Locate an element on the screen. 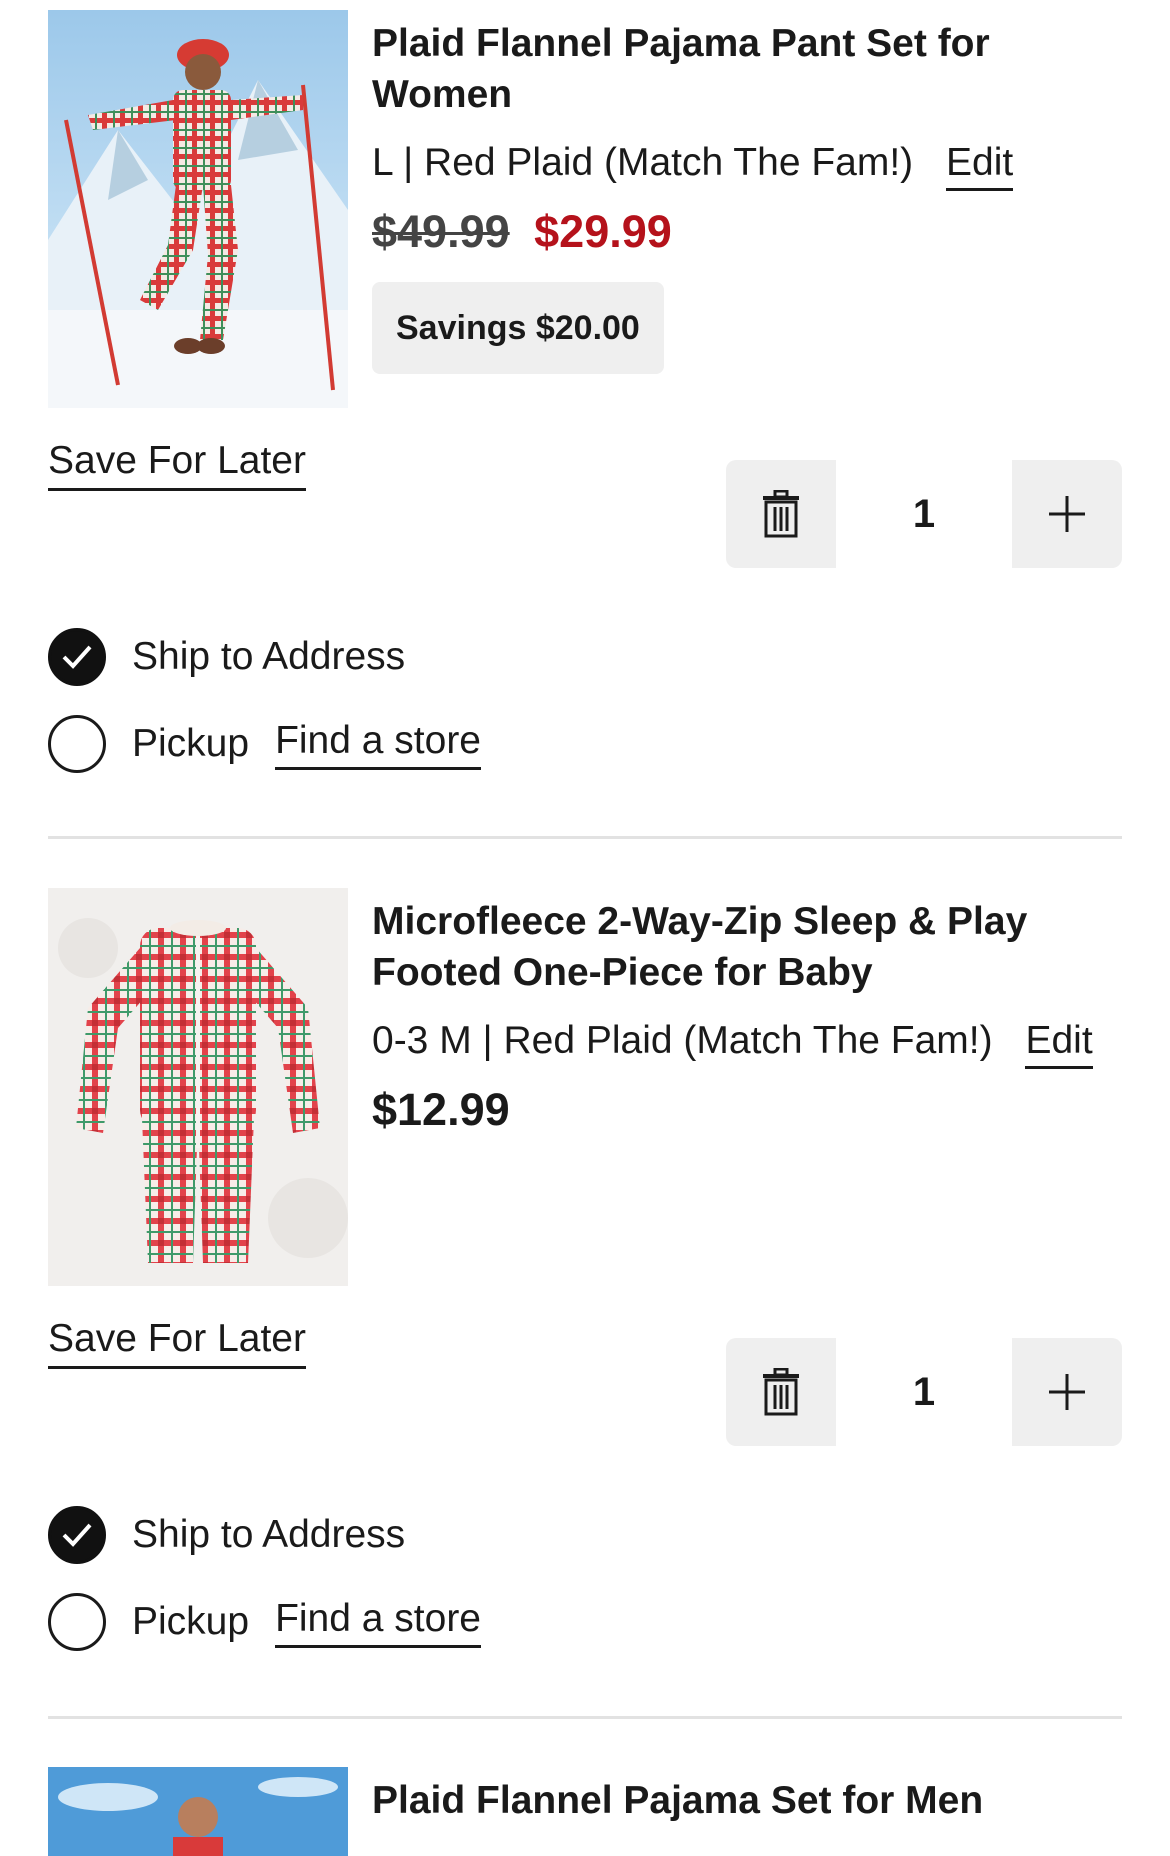  product-image-men-pajama is located at coordinates (198, 1811).